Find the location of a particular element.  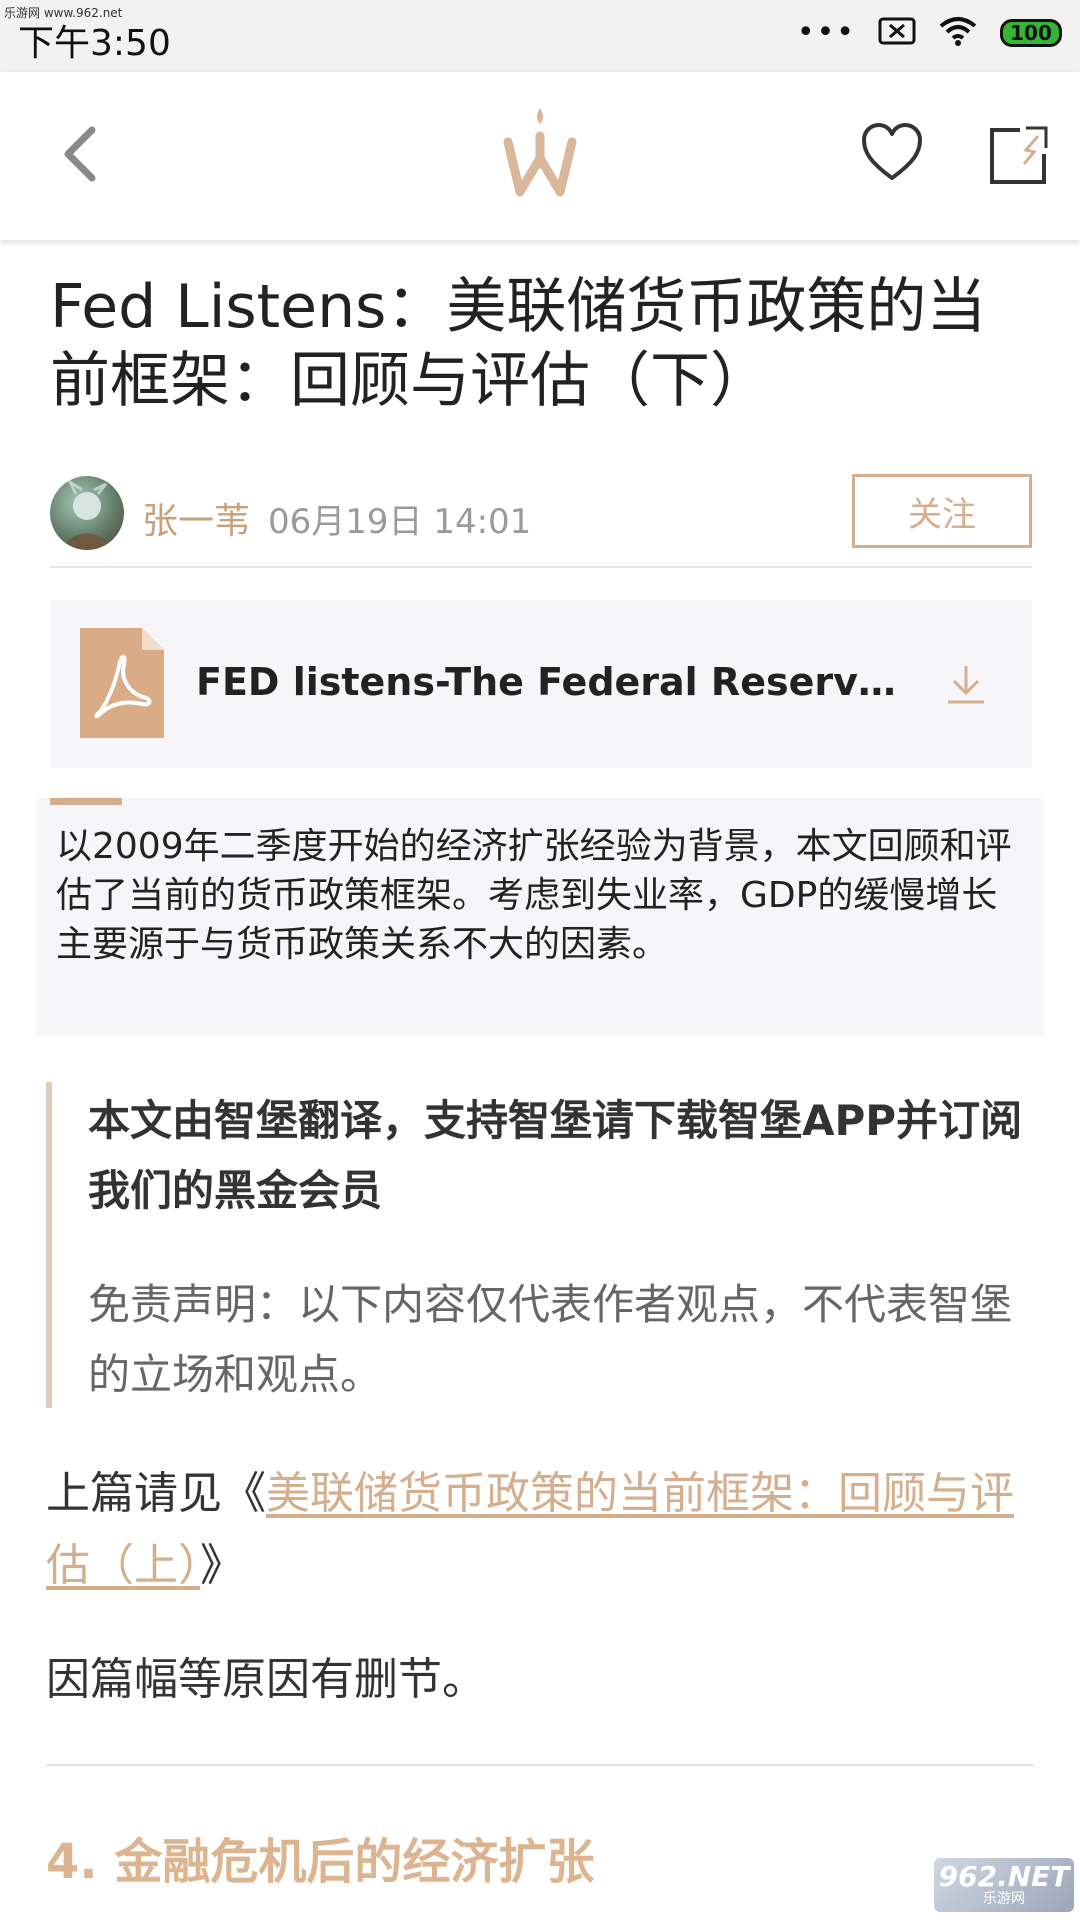

sim-off-icon is located at coordinates (897, 33).